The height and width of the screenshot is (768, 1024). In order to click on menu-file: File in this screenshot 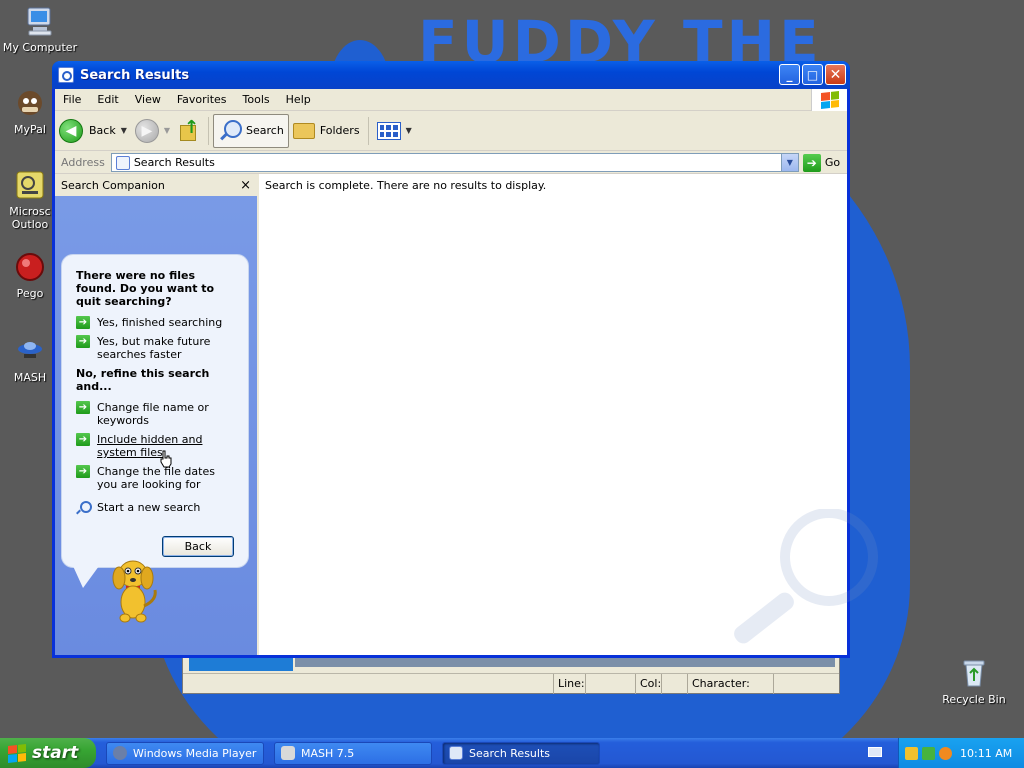, I will do `click(72, 100)`.